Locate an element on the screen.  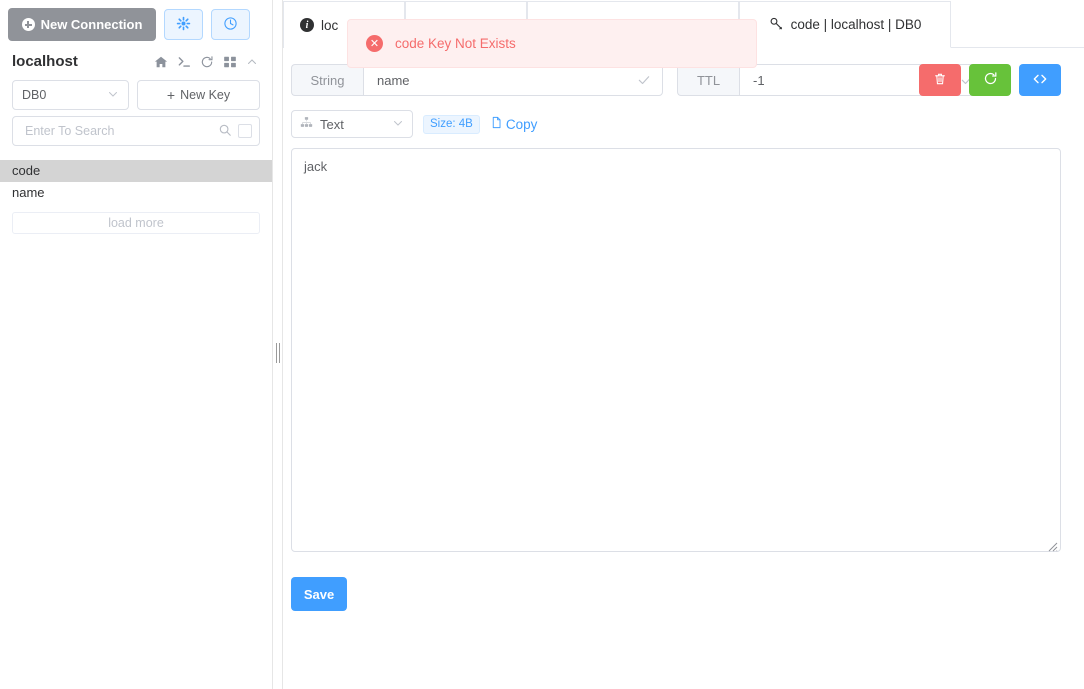
db-select: DB0 is located at coordinates (71, 95).